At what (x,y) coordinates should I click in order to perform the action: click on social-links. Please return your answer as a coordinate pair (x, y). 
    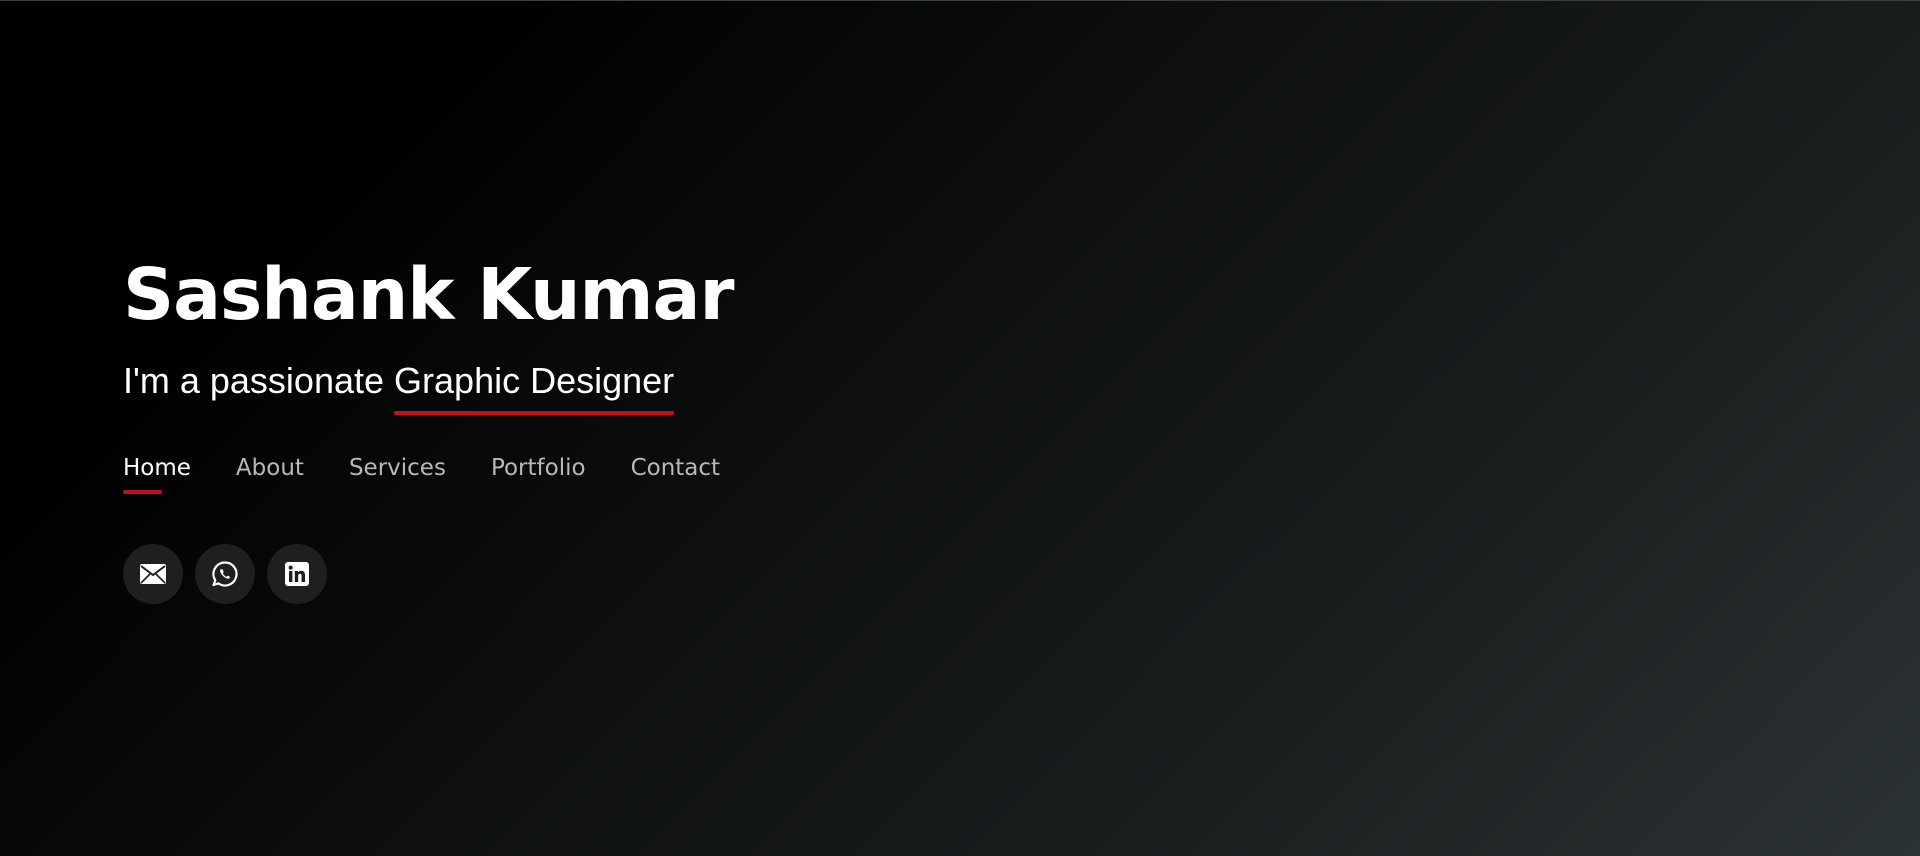
    Looking at the image, I should click on (428, 574).